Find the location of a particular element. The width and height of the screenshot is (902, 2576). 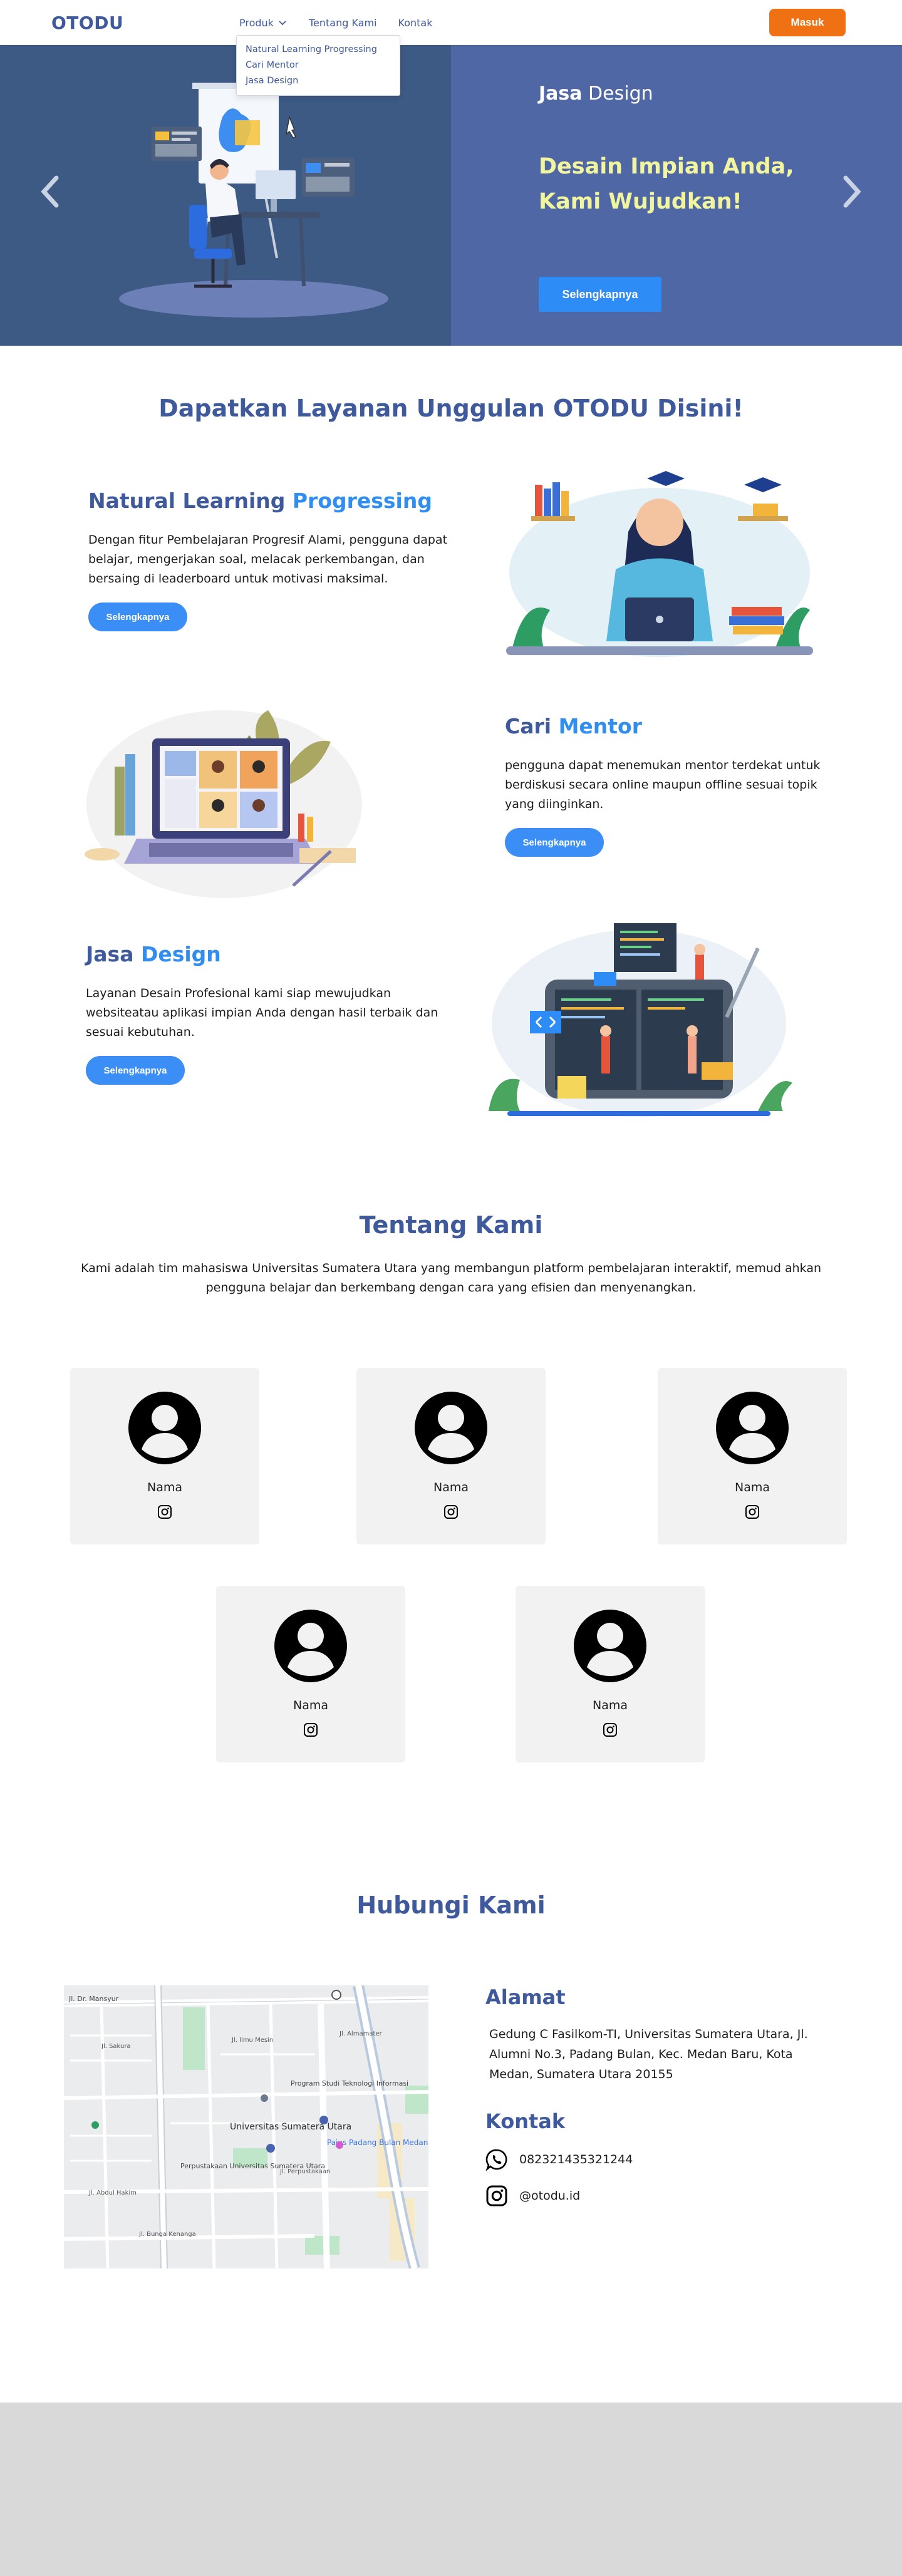

map-label: Jl. Almamater is located at coordinates (361, 2033).